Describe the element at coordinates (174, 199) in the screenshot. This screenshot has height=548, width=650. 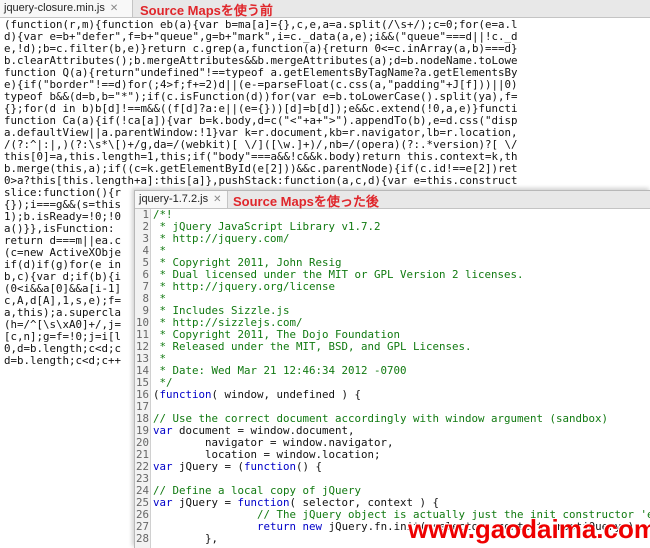
I see `tab-label: jquery-1.7.2.js` at that location.